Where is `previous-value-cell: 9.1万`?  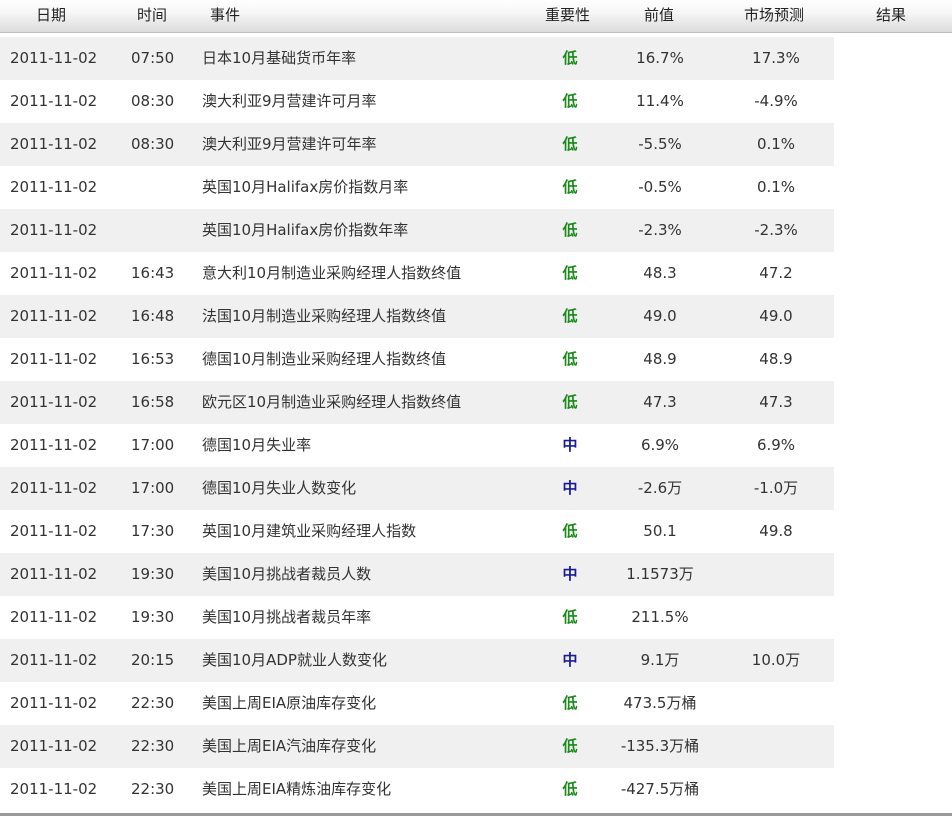
previous-value-cell: 9.1万 is located at coordinates (660, 660).